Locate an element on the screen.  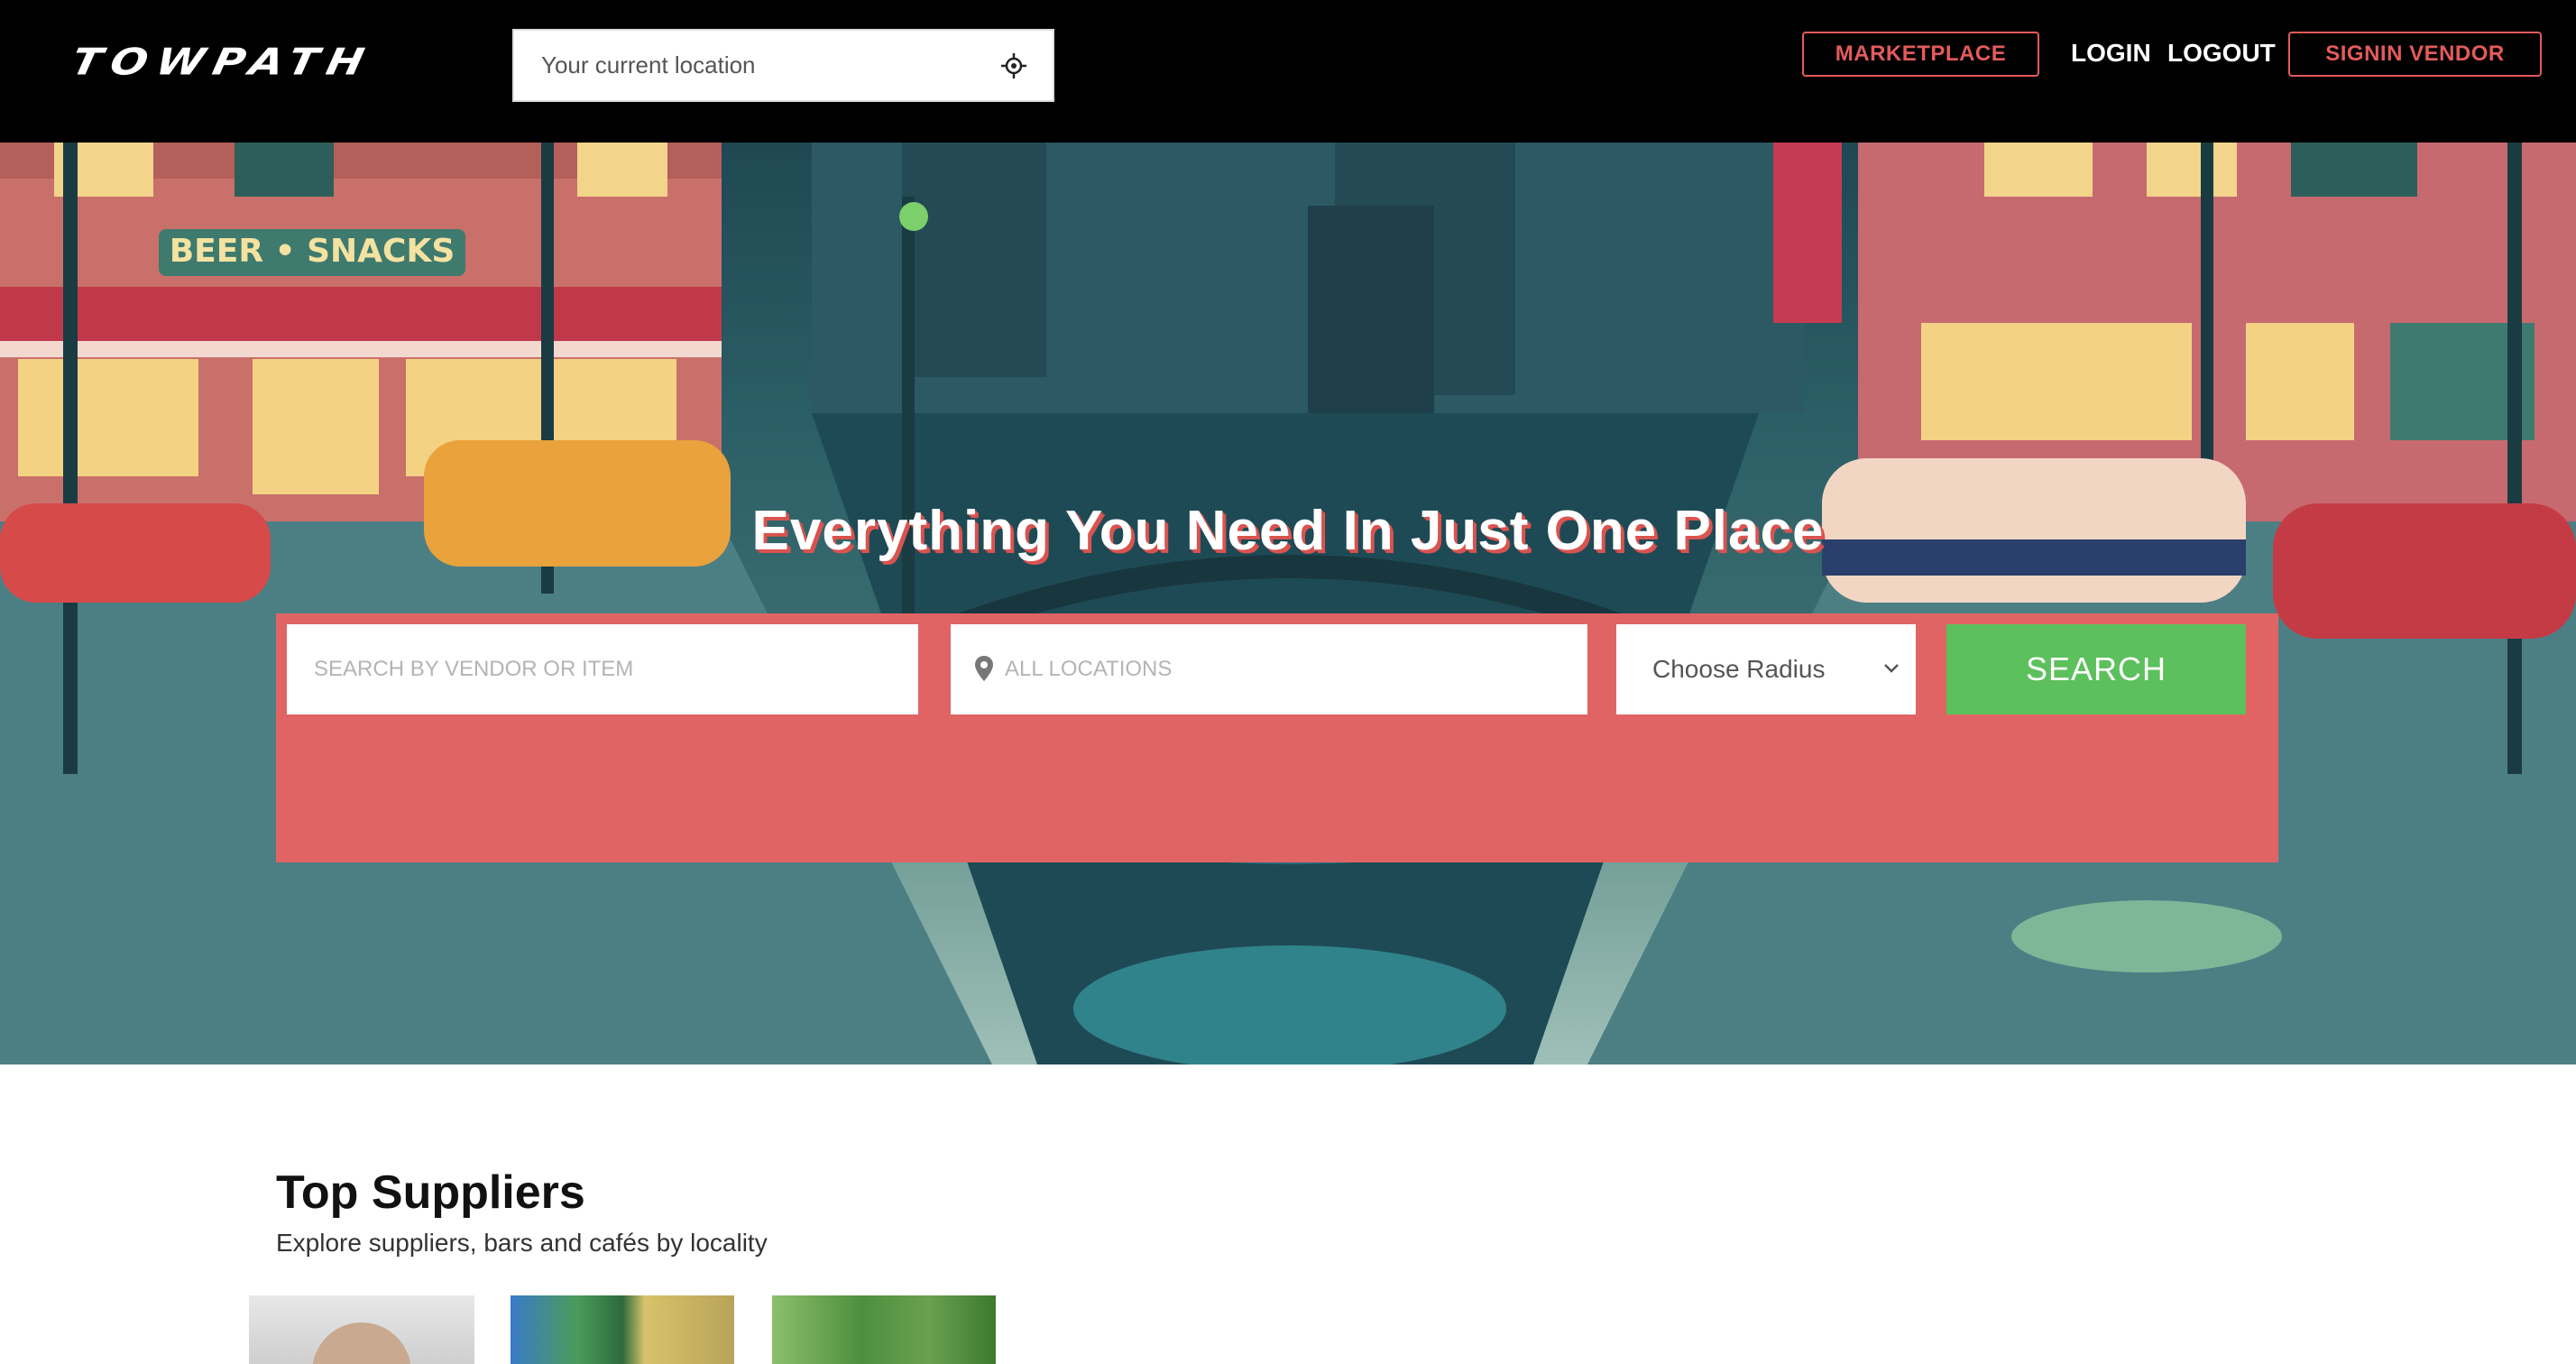
current-location-placeholder: Your current location is located at coordinates (648, 64).